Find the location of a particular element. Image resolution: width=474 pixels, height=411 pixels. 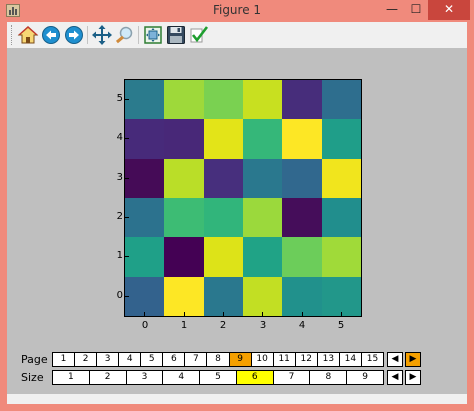

forward-icon is located at coordinates (74, 35).